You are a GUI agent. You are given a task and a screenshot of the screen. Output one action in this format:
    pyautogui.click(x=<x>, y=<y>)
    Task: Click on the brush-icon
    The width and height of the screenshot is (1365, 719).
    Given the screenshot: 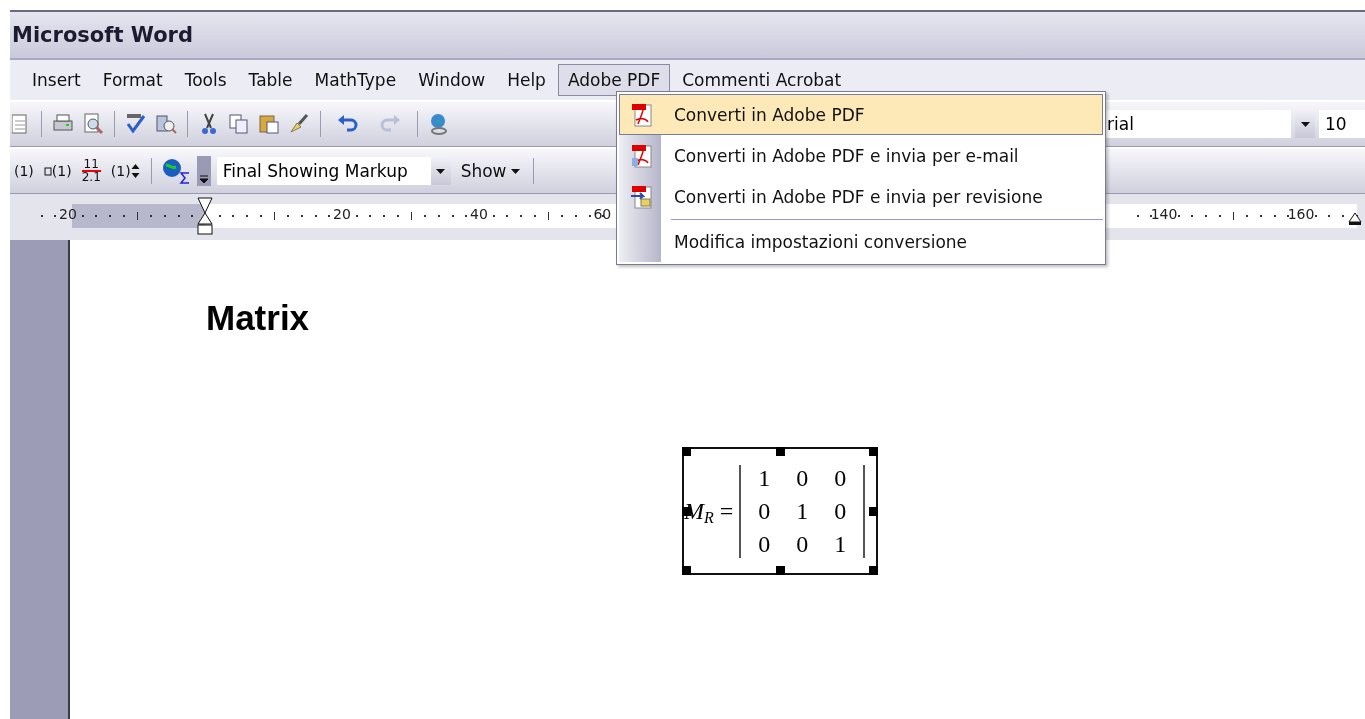 What is the action you would take?
    pyautogui.click(x=299, y=124)
    